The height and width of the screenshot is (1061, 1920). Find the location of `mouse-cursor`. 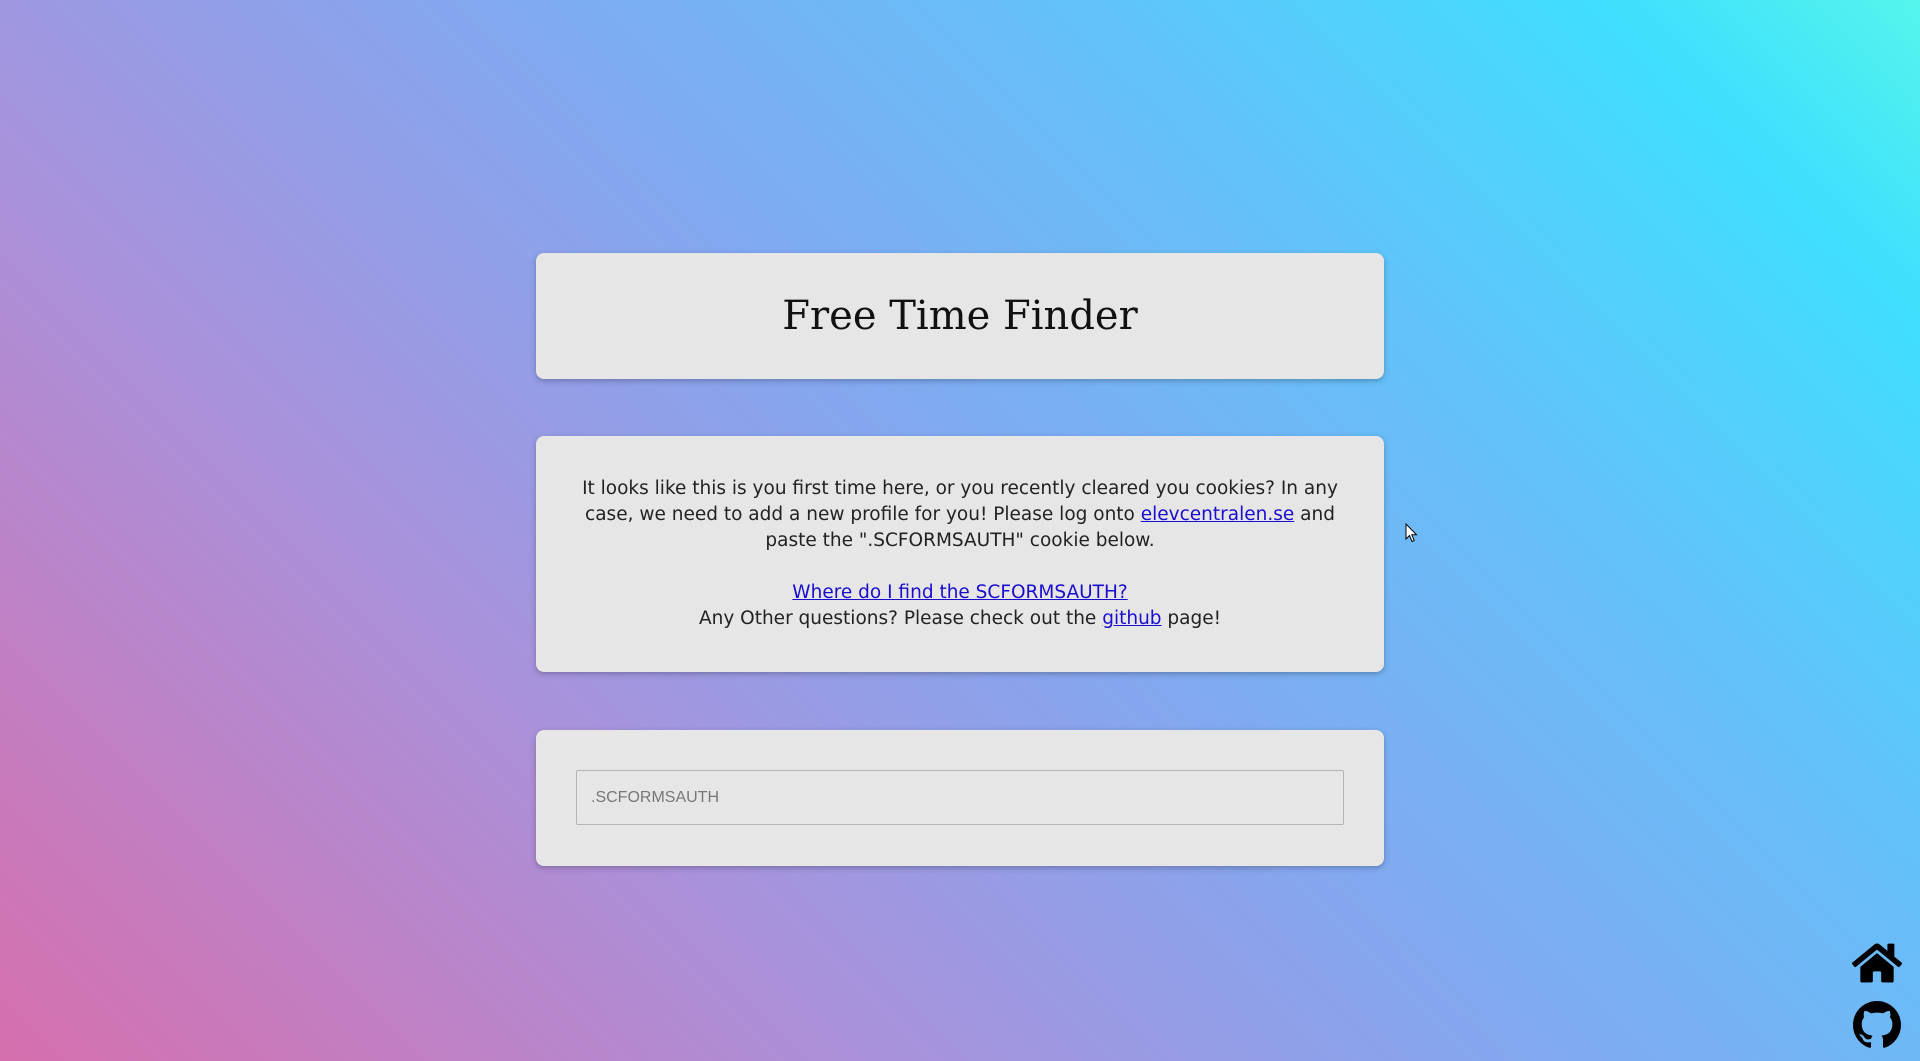

mouse-cursor is located at coordinates (1411, 533).